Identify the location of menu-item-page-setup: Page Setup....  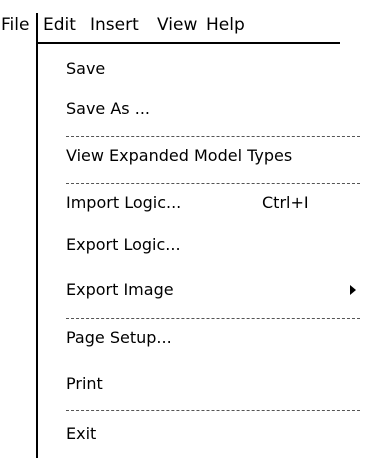
(119, 338).